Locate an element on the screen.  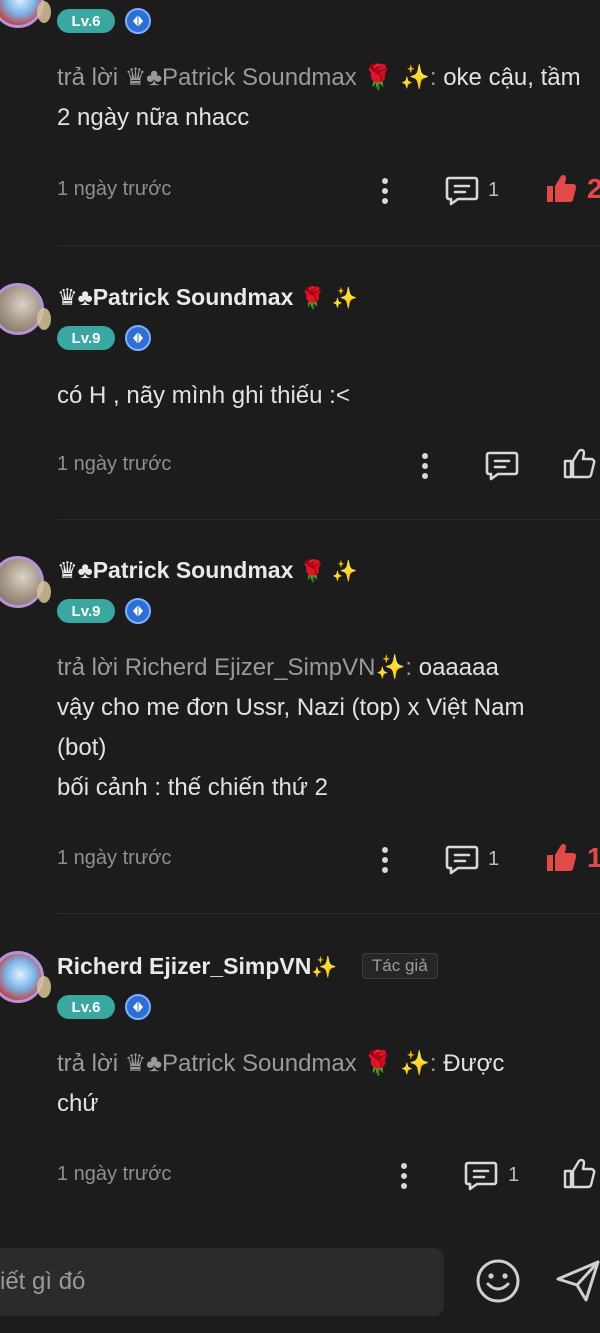
comment-line: (bot) is located at coordinates (82, 747).